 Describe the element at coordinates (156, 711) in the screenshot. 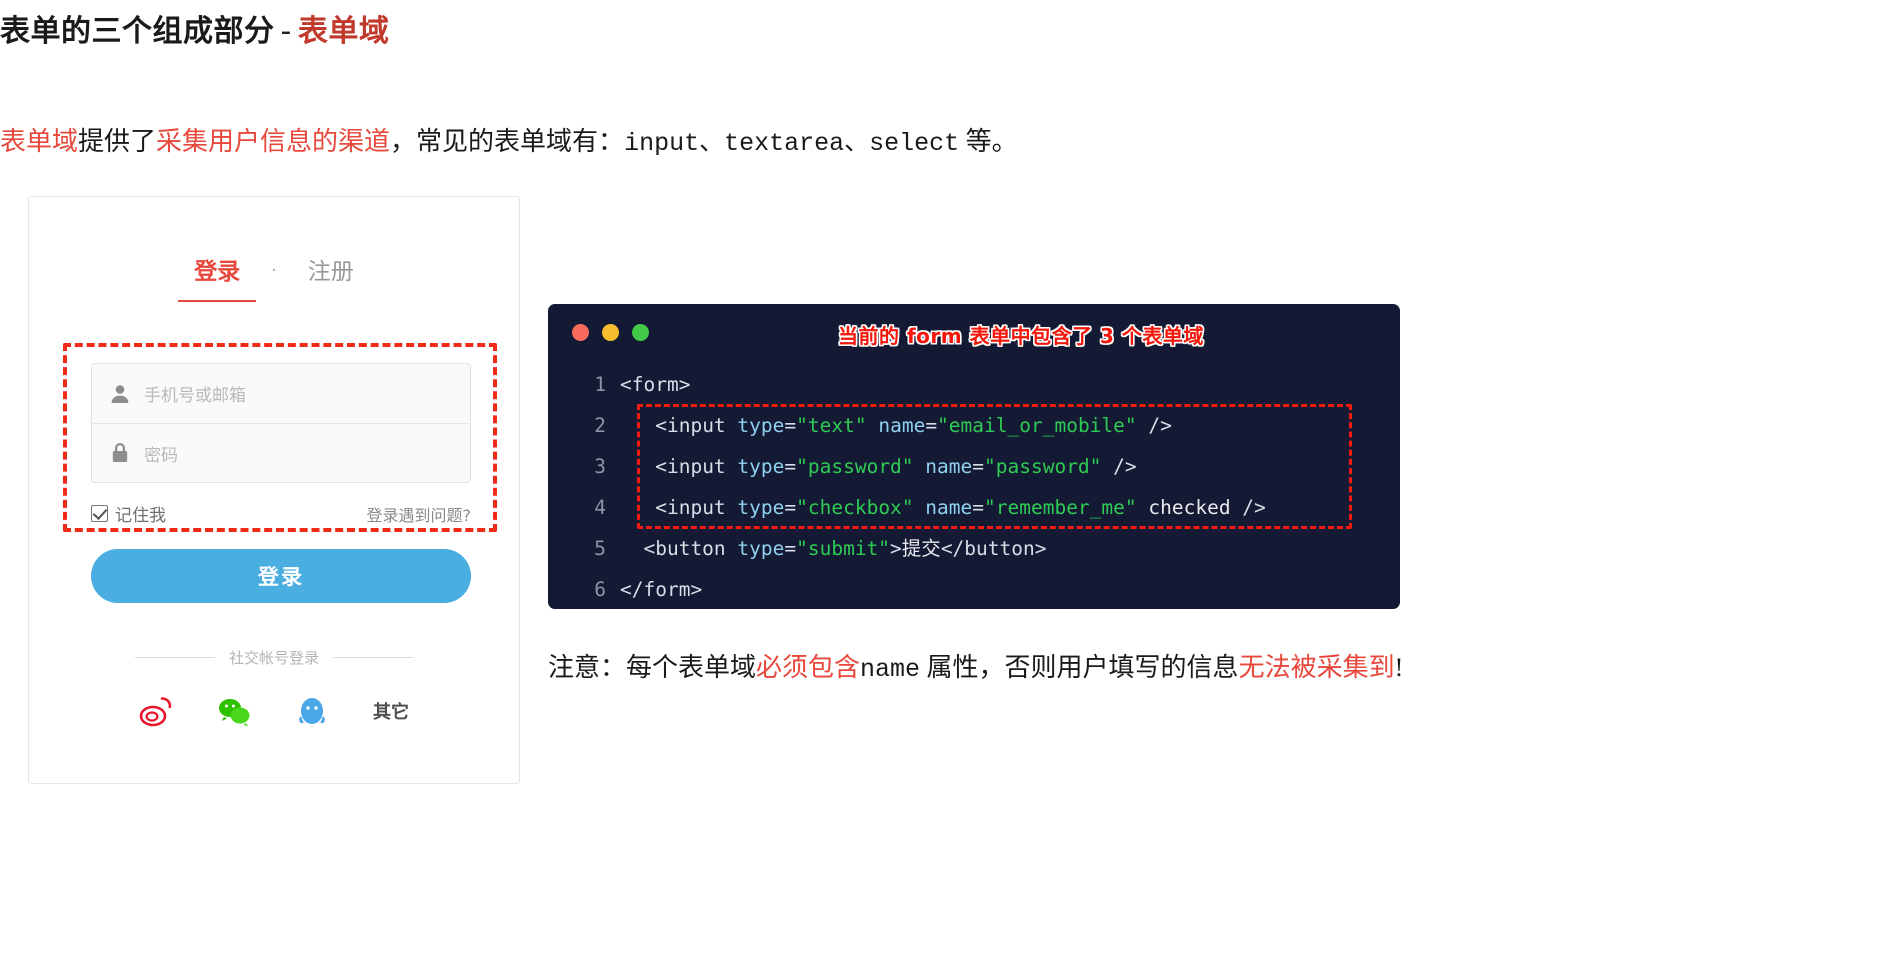

I see `weibo-icon` at that location.